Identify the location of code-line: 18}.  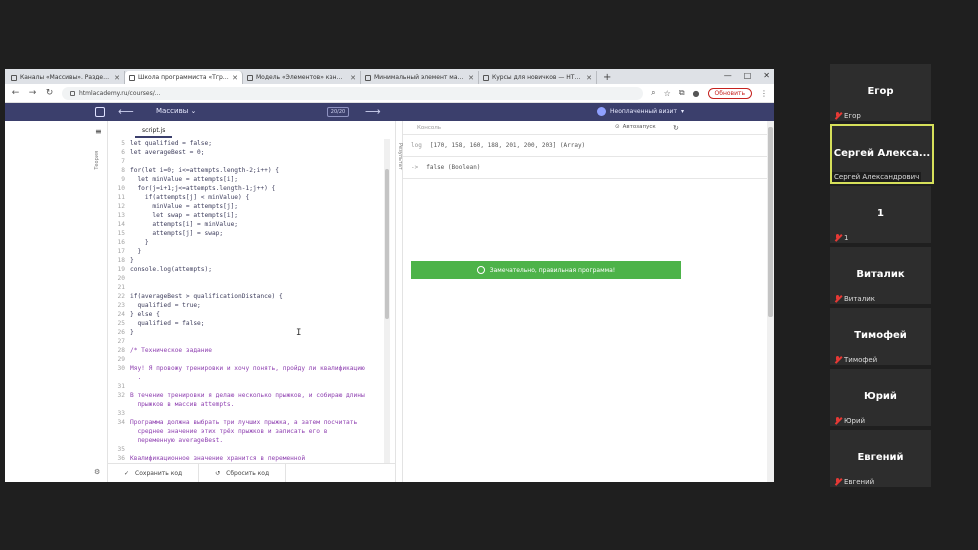
(245, 260).